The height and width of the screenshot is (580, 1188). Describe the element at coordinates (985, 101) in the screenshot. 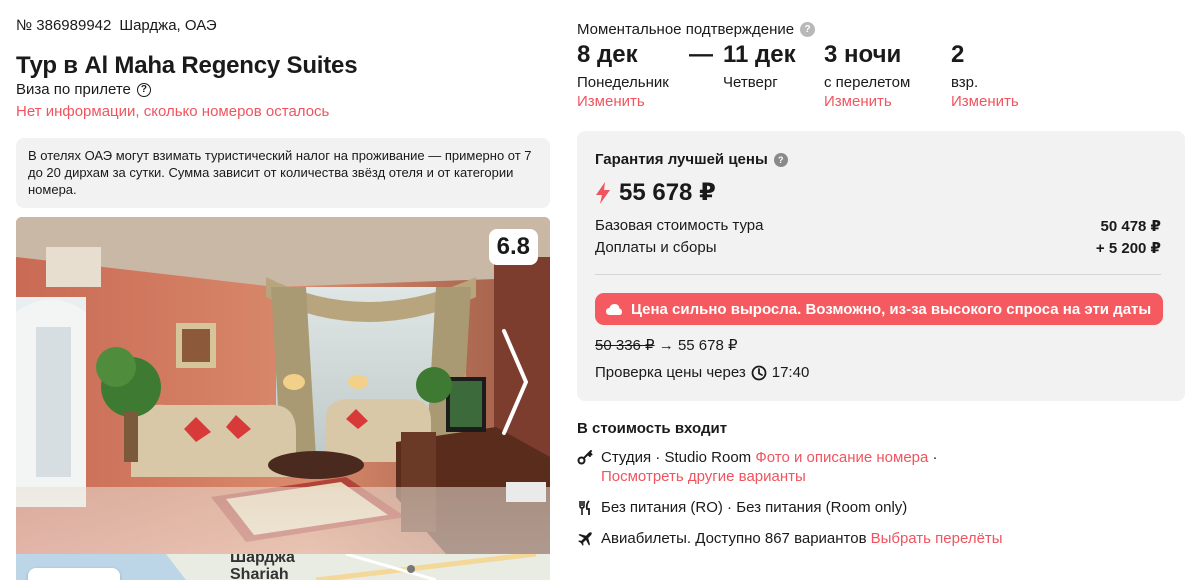

I see `change-guests-link: Изменить` at that location.